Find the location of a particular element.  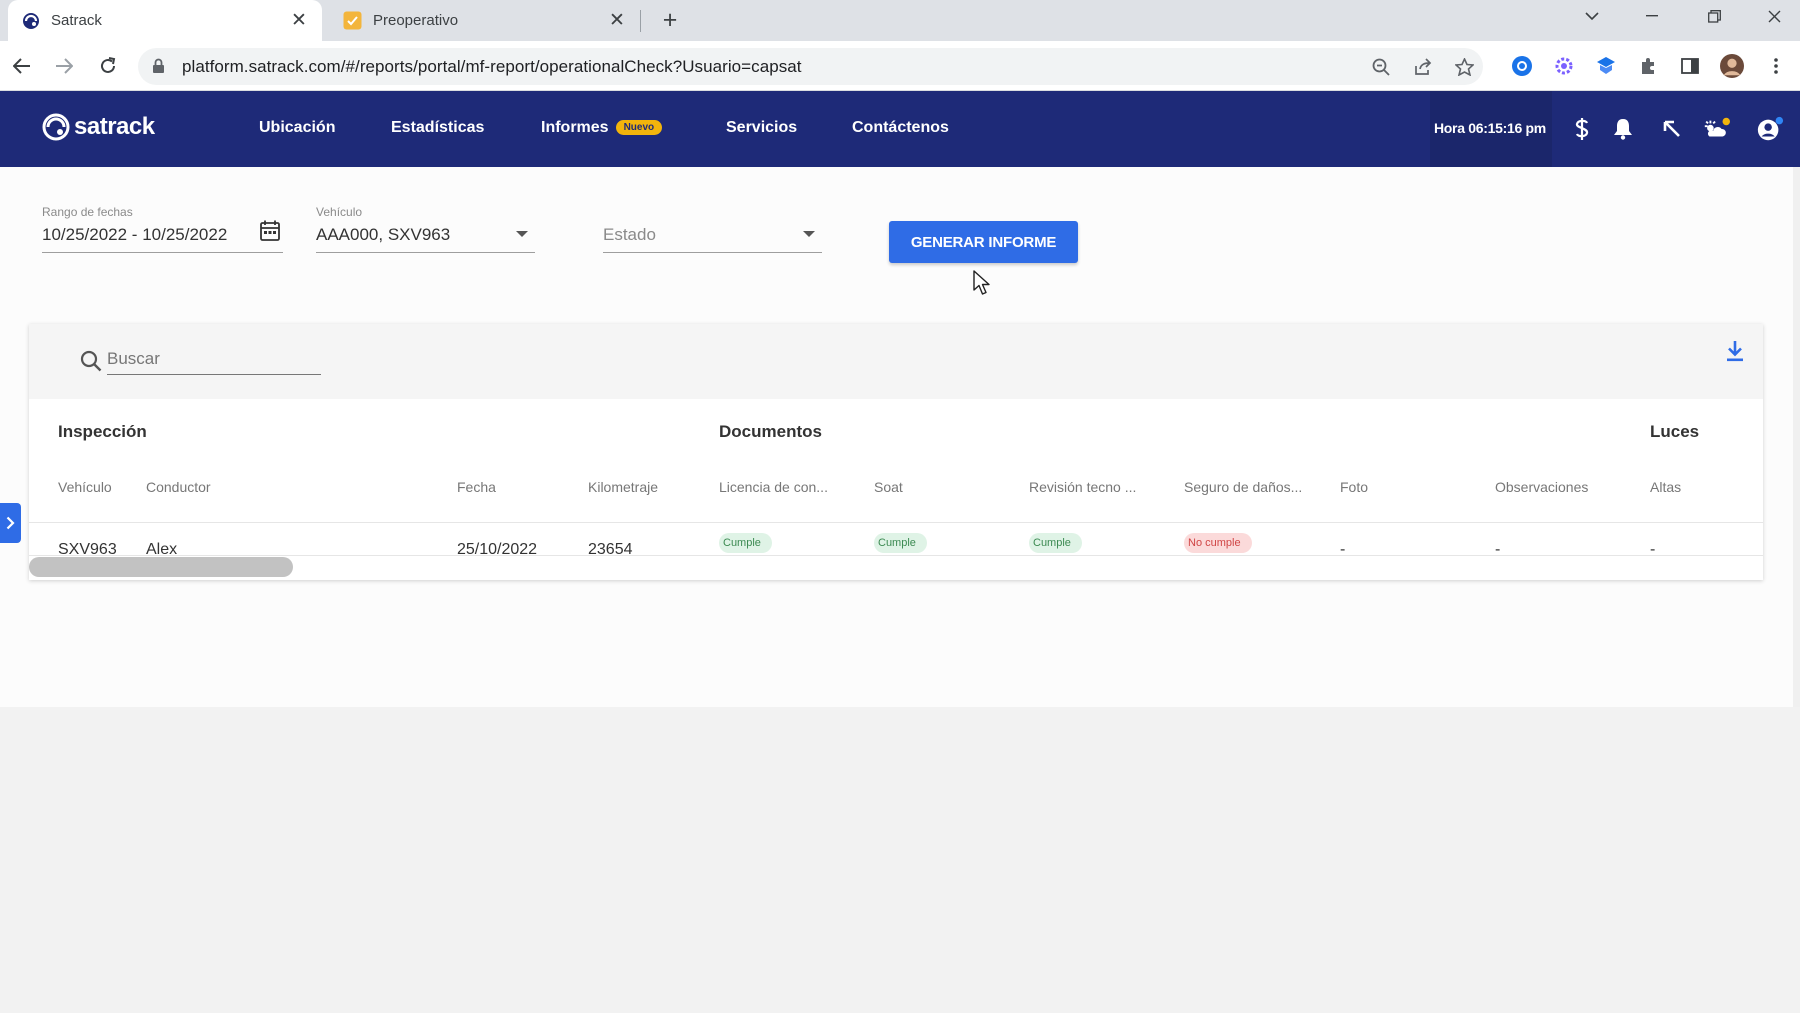

column-header-foto: Foto is located at coordinates (1354, 487).